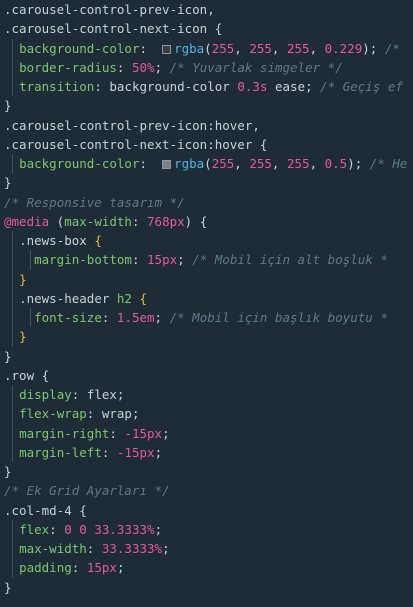  What do you see at coordinates (361, 86) in the screenshot?
I see `code-token: /* Geçiş ef` at bounding box center [361, 86].